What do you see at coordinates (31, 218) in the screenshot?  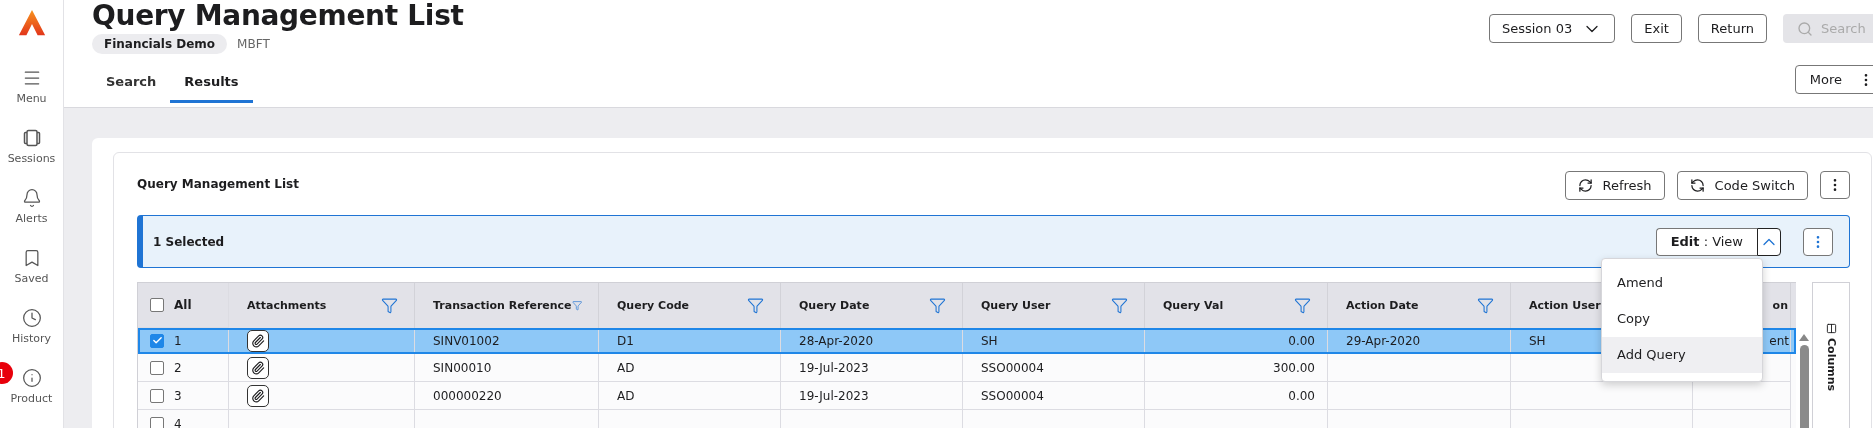 I see `sidebar-item: Alerts` at bounding box center [31, 218].